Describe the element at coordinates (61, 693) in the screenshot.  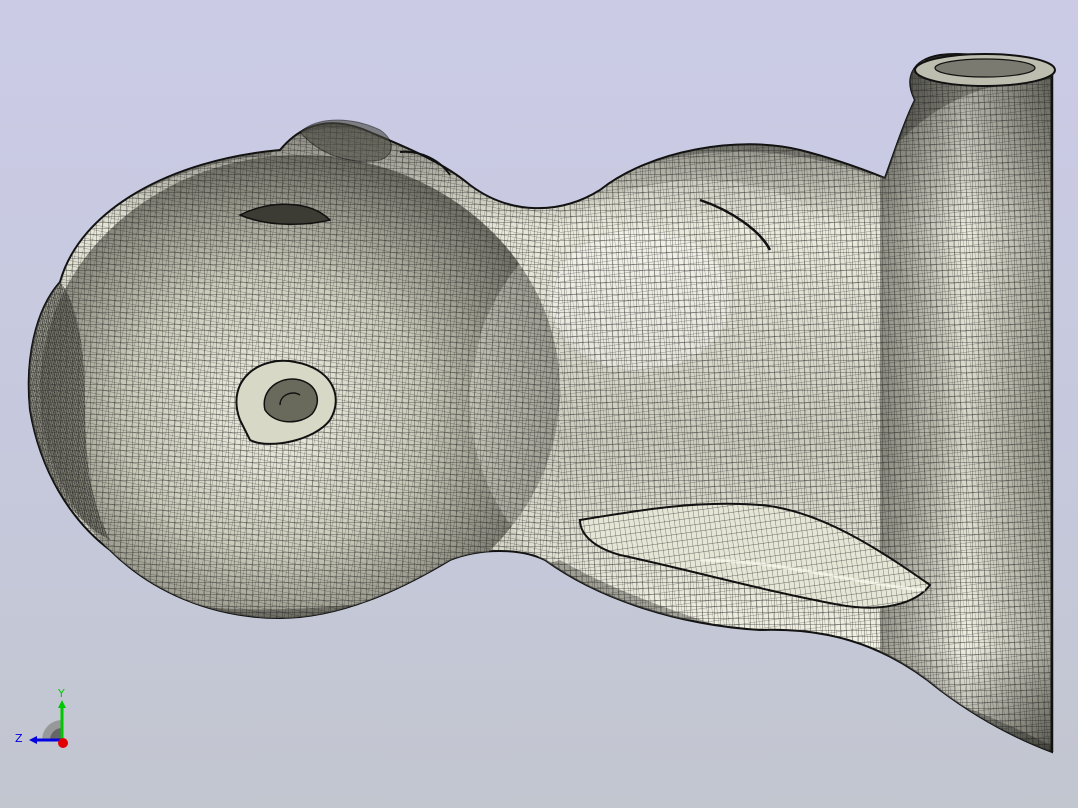
I see `axis-label-y: Y` at that location.